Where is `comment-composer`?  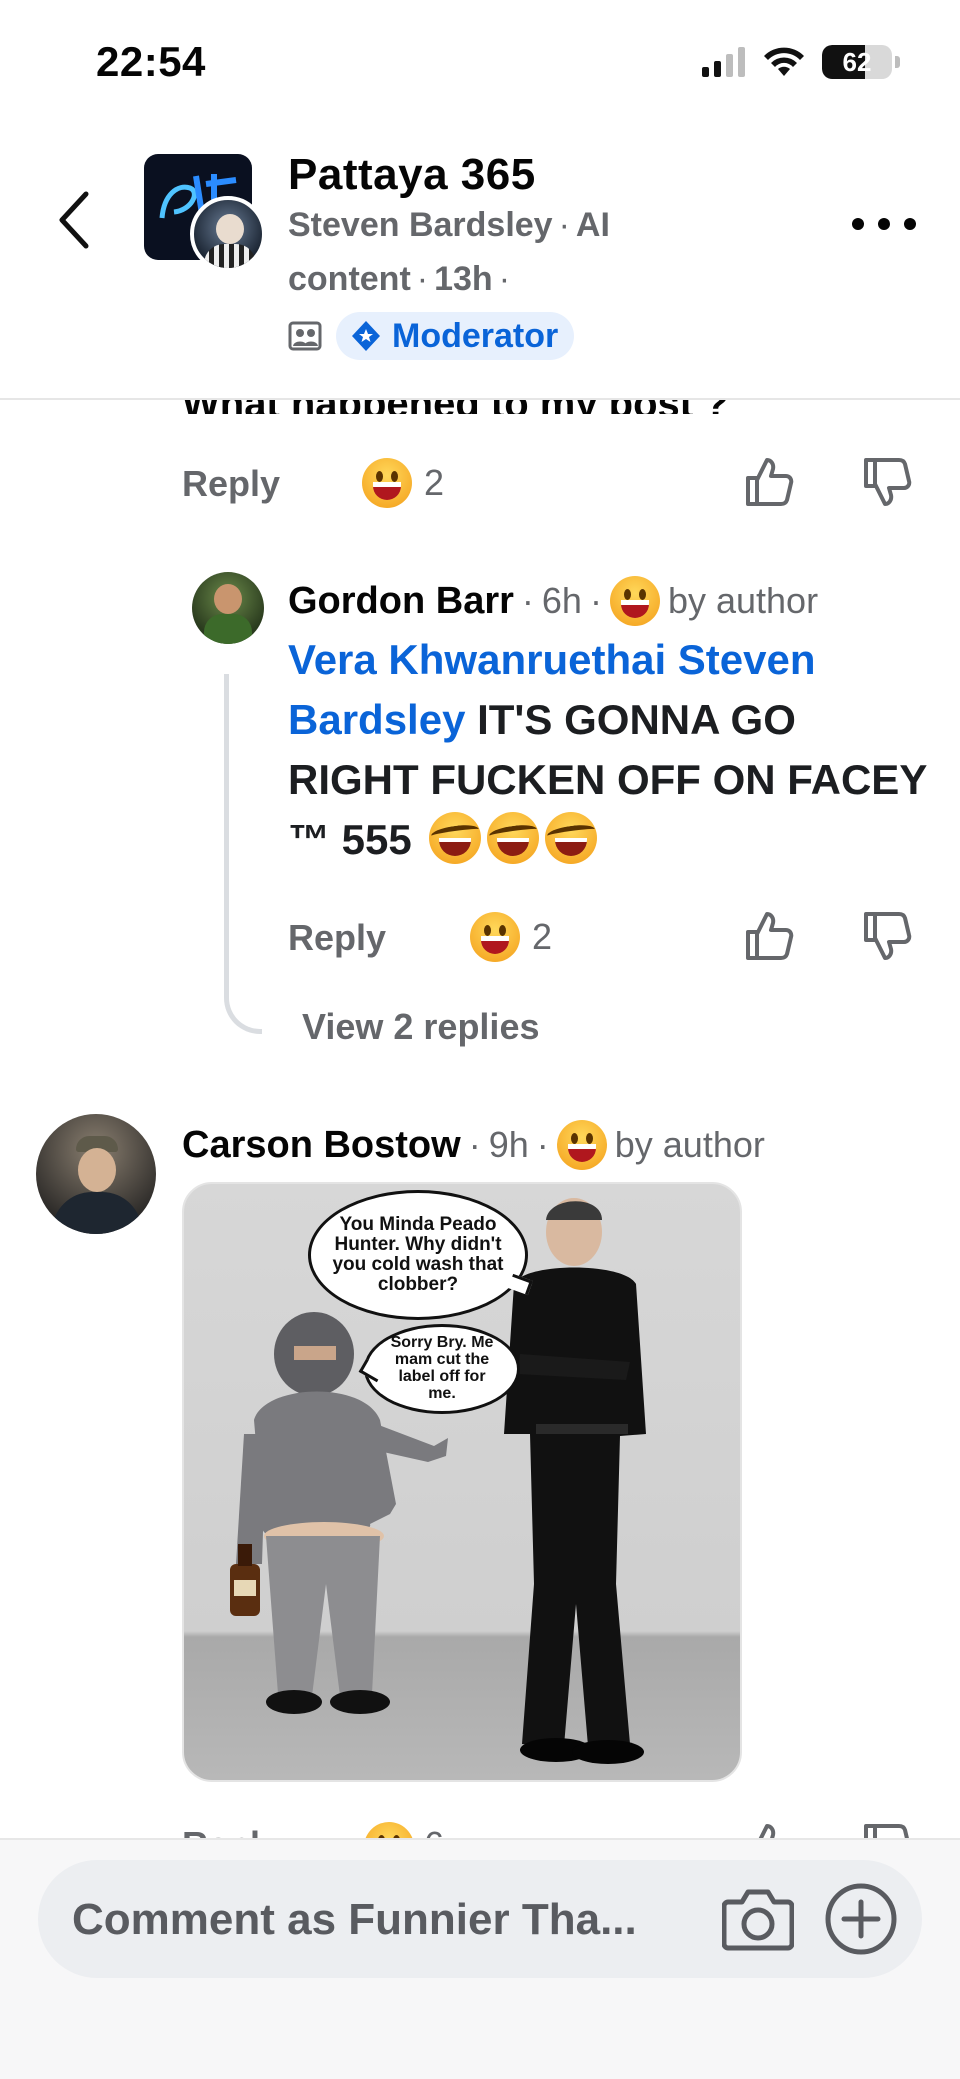
comment-composer is located at coordinates (480, 1919).